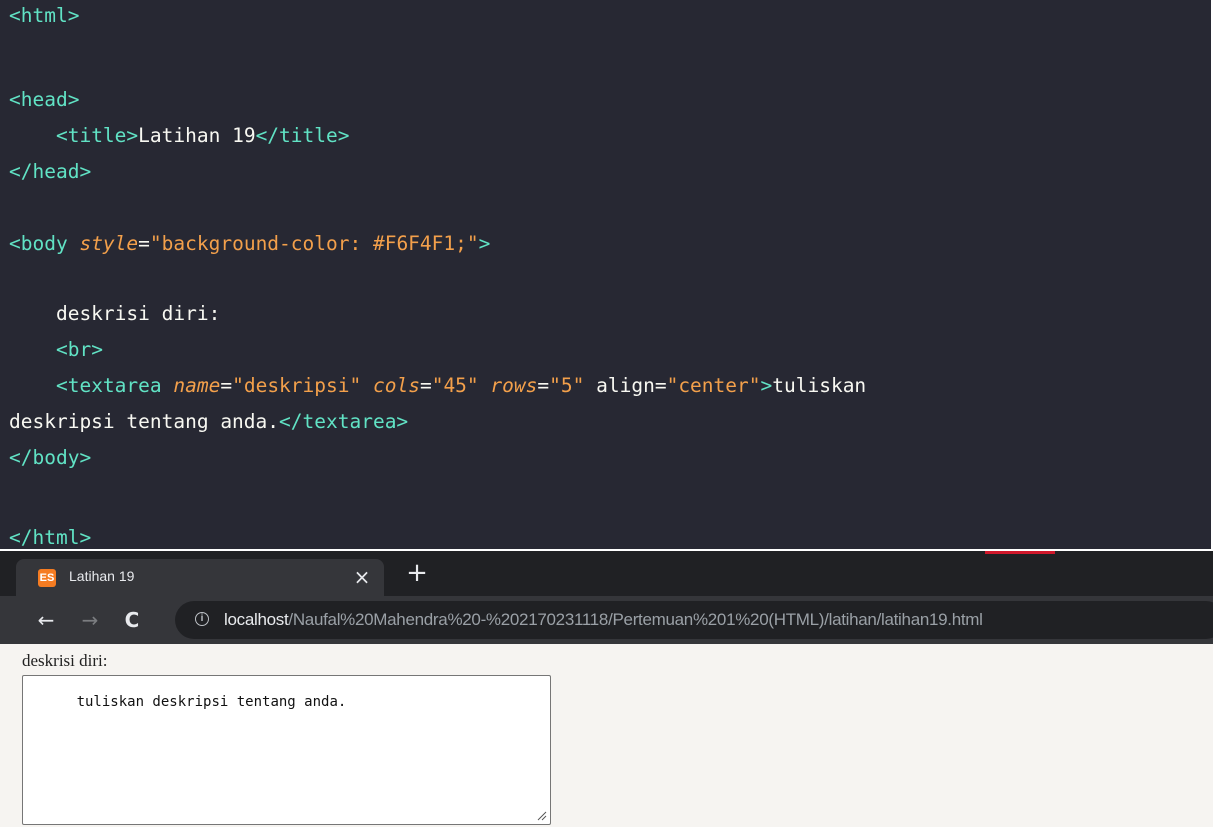  I want to click on textarea-value: tuliskan deskripsi tentang anda., so click(211, 702).